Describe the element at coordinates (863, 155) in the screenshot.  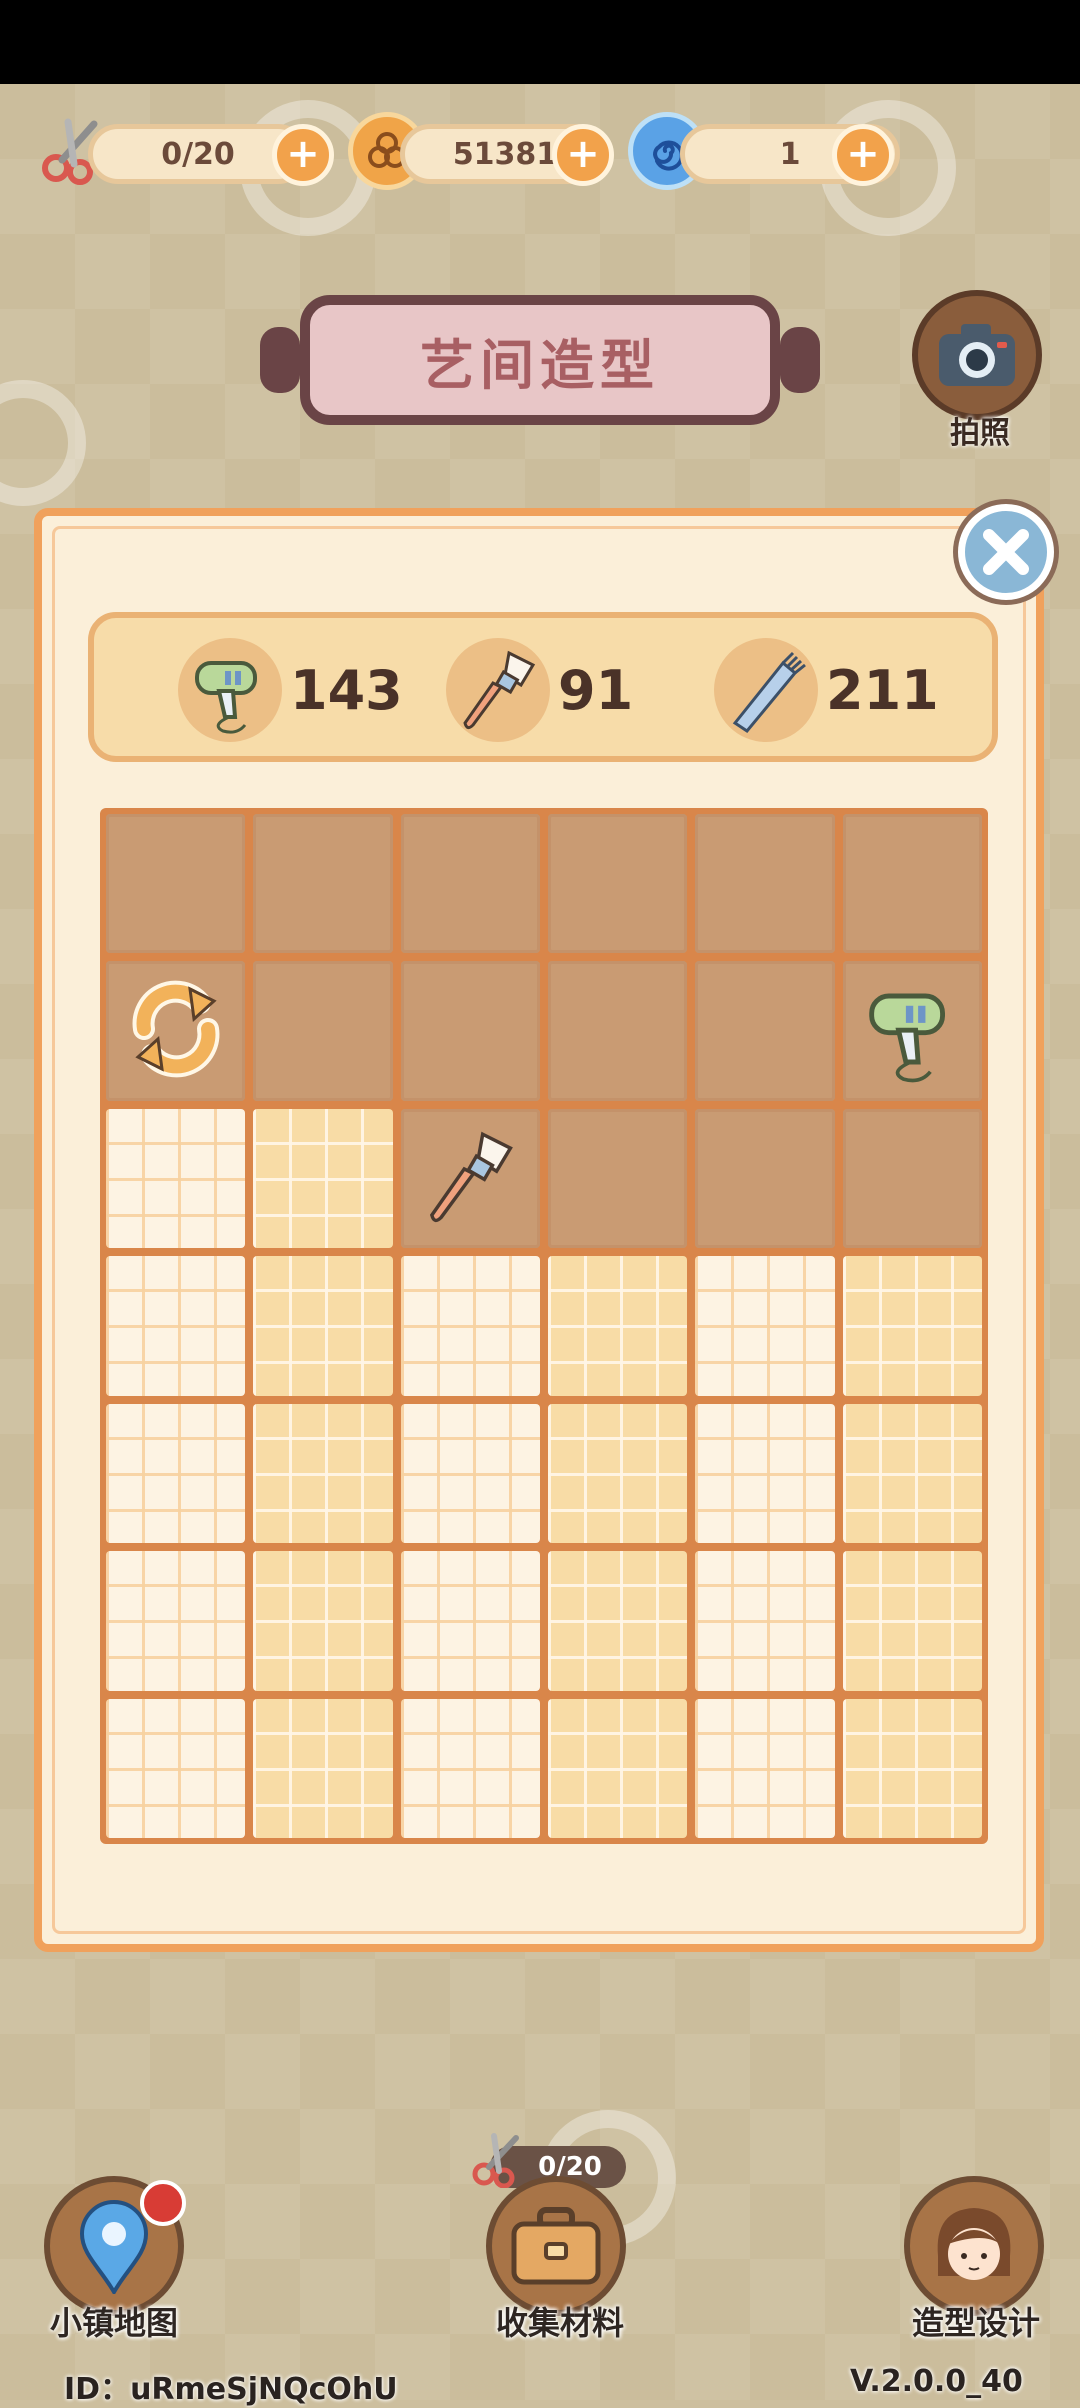
I see `add-spiral-button: +` at that location.